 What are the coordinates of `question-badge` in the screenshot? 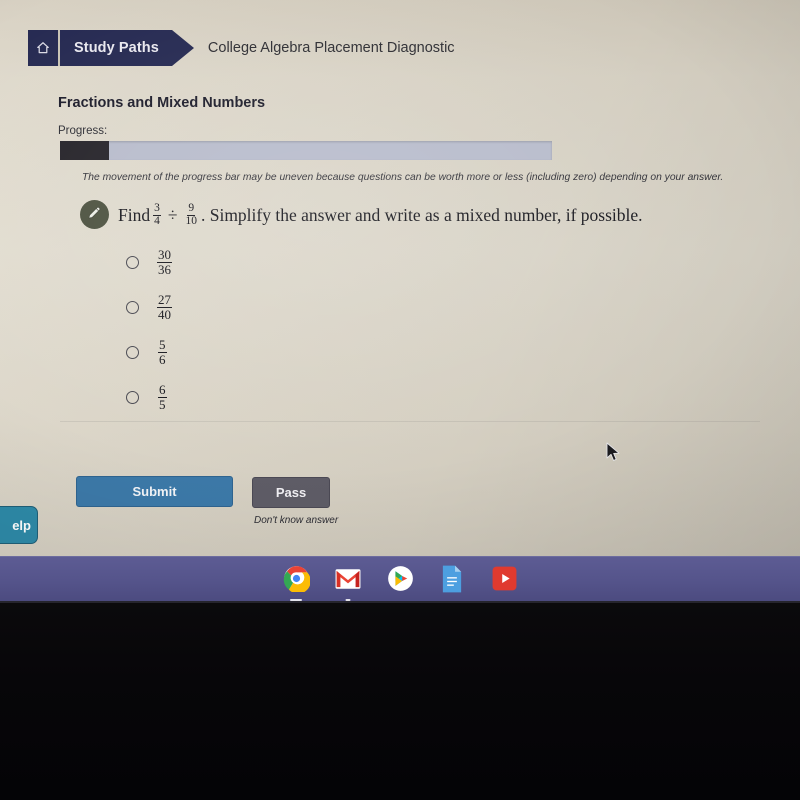 It's located at (94, 214).